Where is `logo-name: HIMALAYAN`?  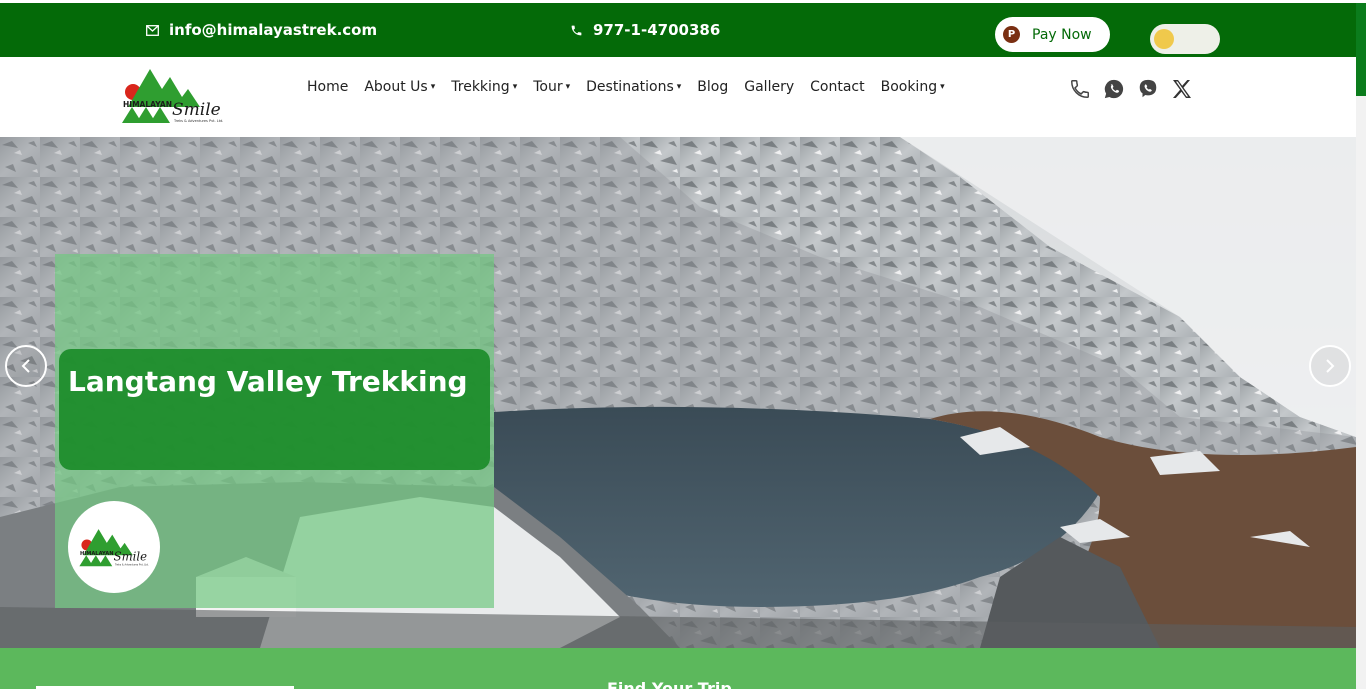
logo-name: HIMALAYAN is located at coordinates (147, 104).